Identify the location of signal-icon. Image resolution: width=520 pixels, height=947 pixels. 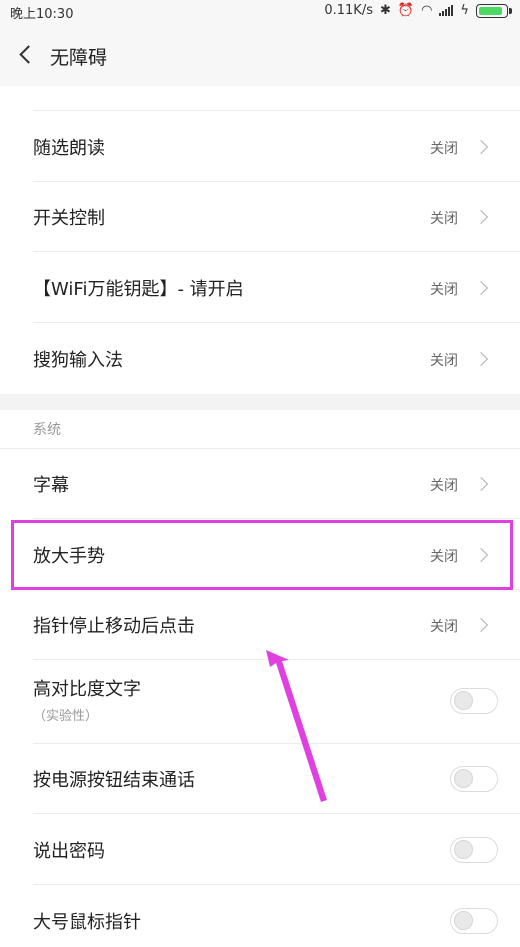
(446, 10).